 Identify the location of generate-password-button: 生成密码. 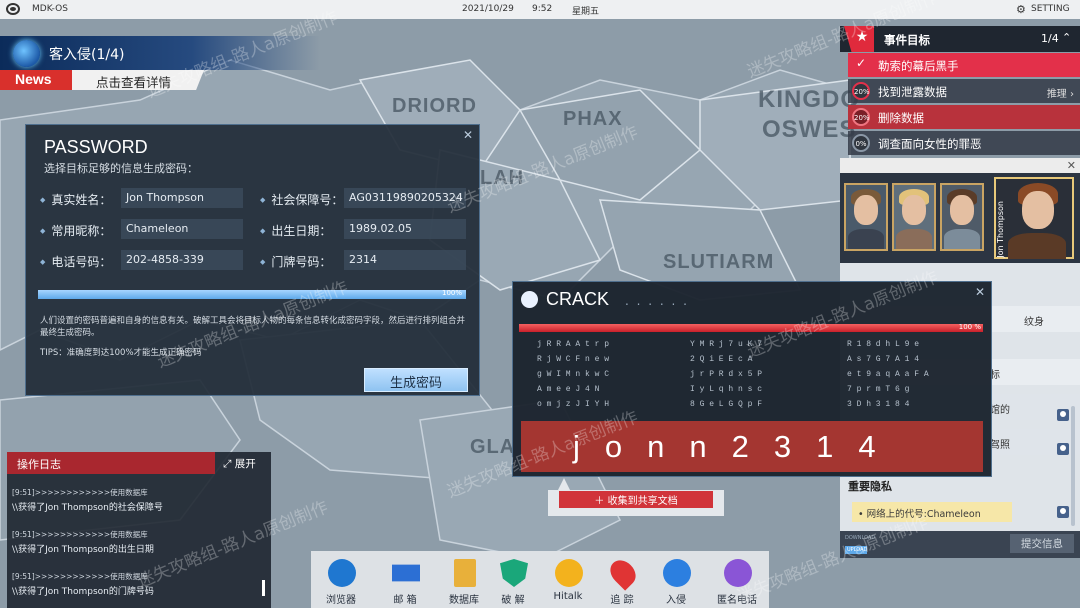
(416, 380).